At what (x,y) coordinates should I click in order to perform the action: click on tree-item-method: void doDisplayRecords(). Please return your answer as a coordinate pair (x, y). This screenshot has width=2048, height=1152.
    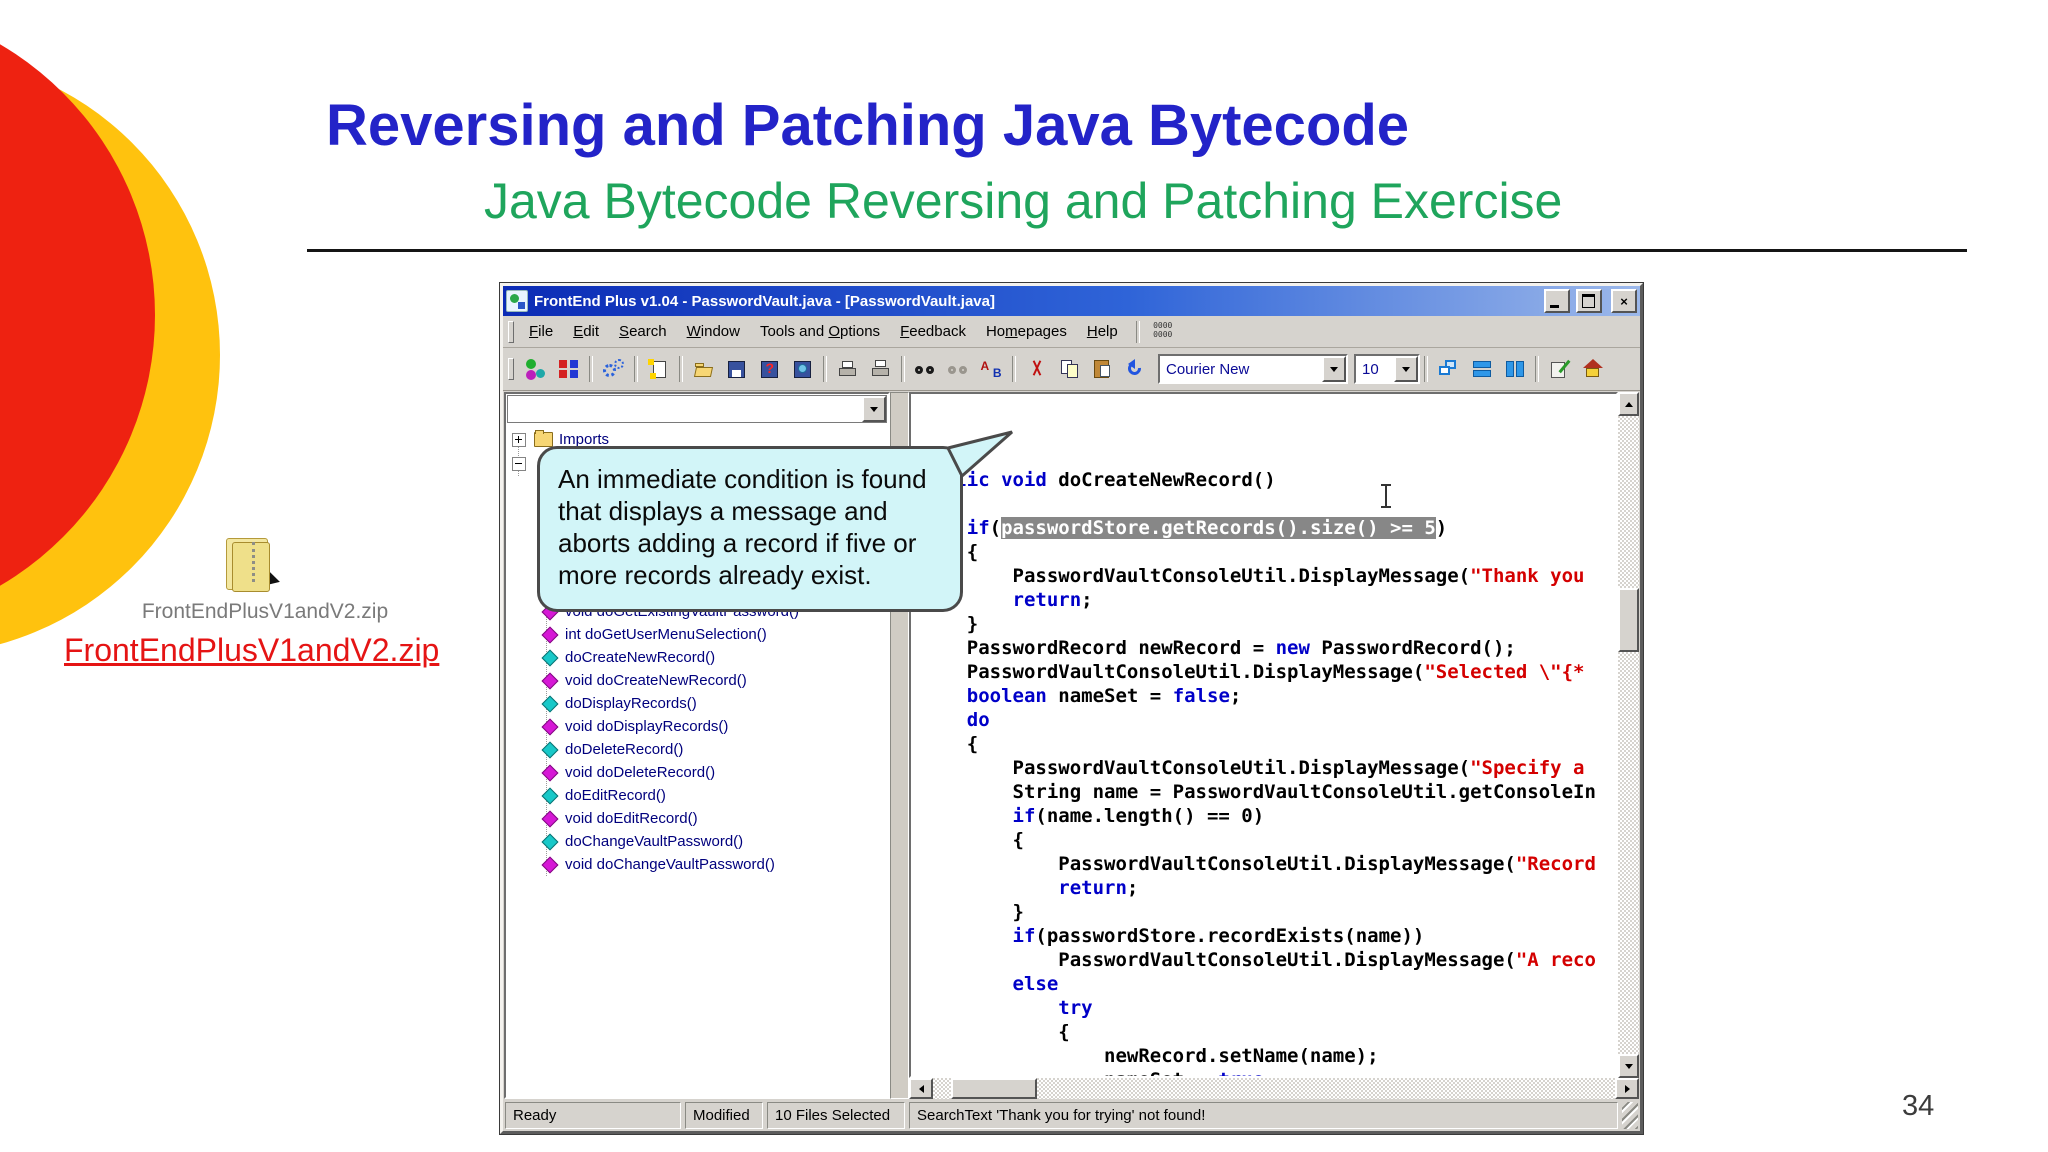
    Looking at the image, I should click on (634, 726).